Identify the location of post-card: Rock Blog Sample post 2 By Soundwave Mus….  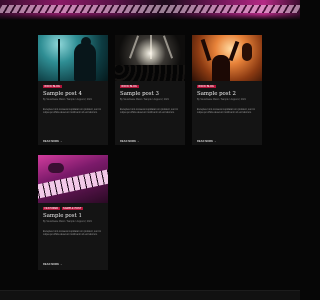
(227, 90).